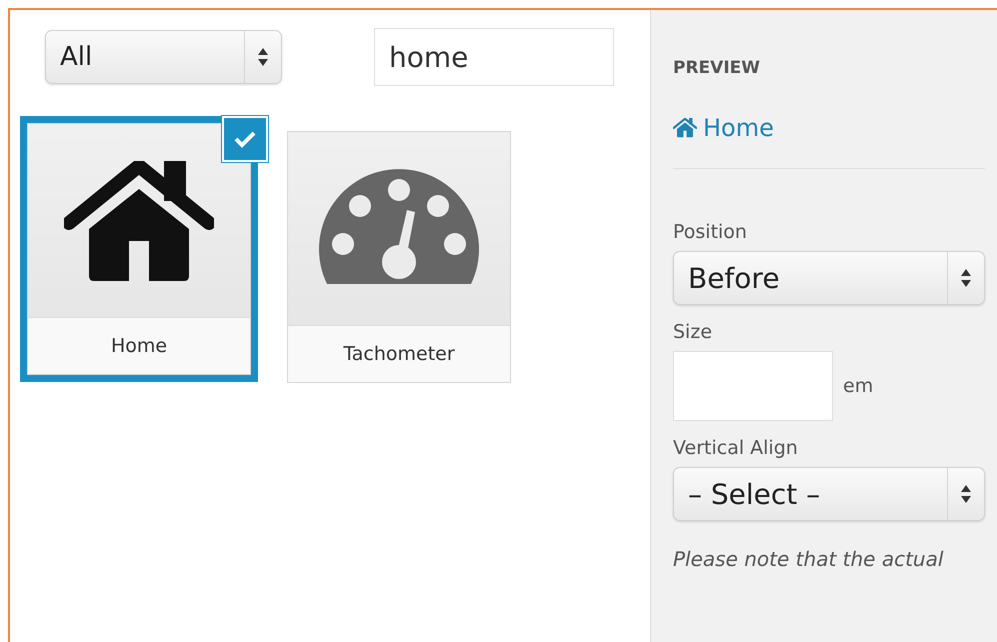 The width and height of the screenshot is (997, 642). I want to click on selected-icon-card: Home, so click(139, 249).